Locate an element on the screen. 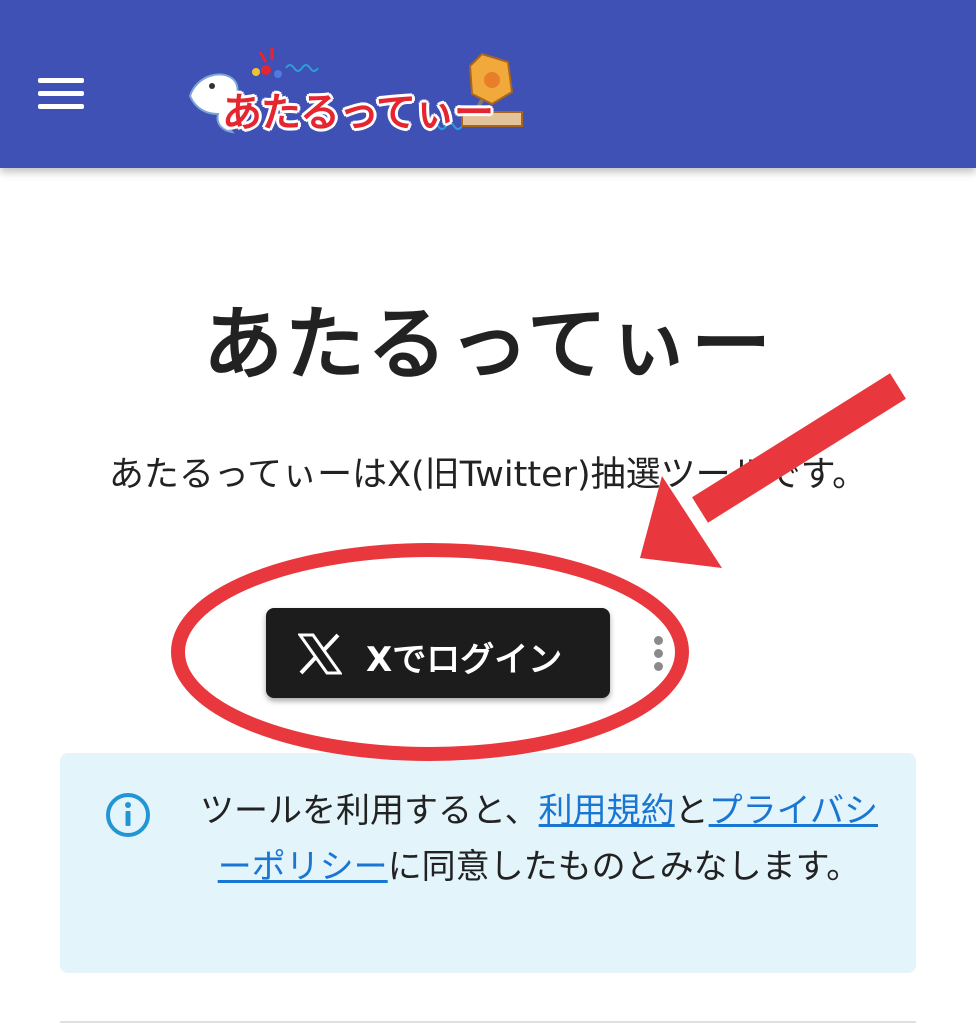 The height and width of the screenshot is (1024, 976). login-button-label: Xでログイン is located at coordinates (464, 660).